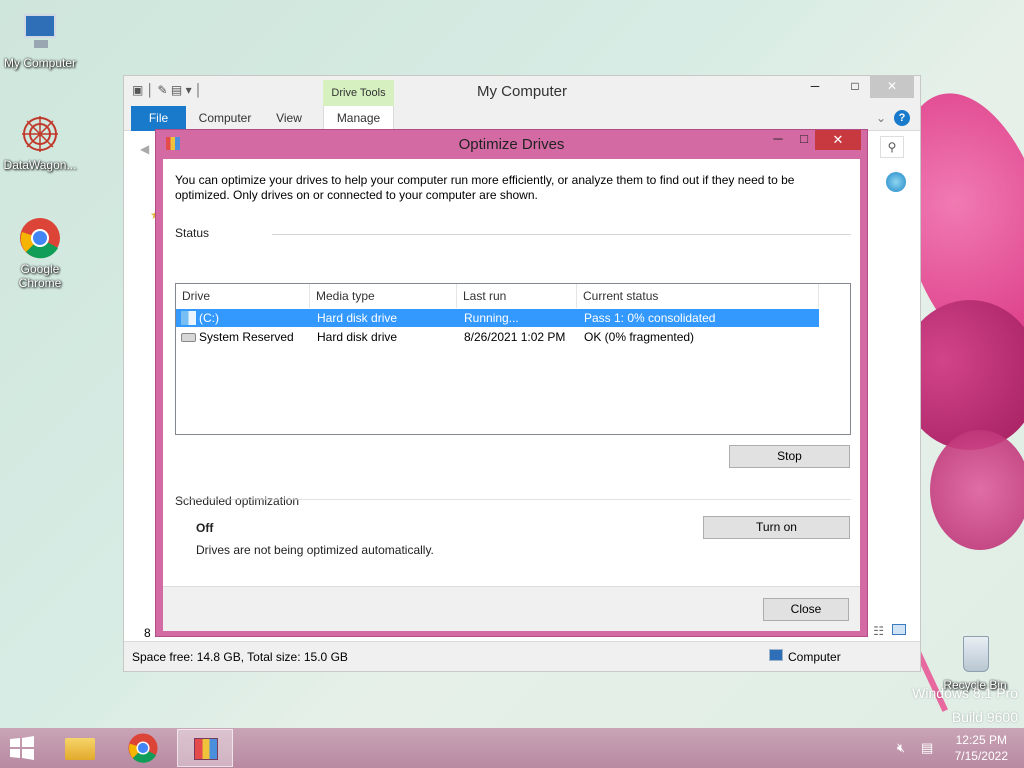 Image resolution: width=1024 pixels, height=768 pixels. What do you see at coordinates (965, 693) in the screenshot?
I see `os-watermark: Windows 8.1 Pro` at bounding box center [965, 693].